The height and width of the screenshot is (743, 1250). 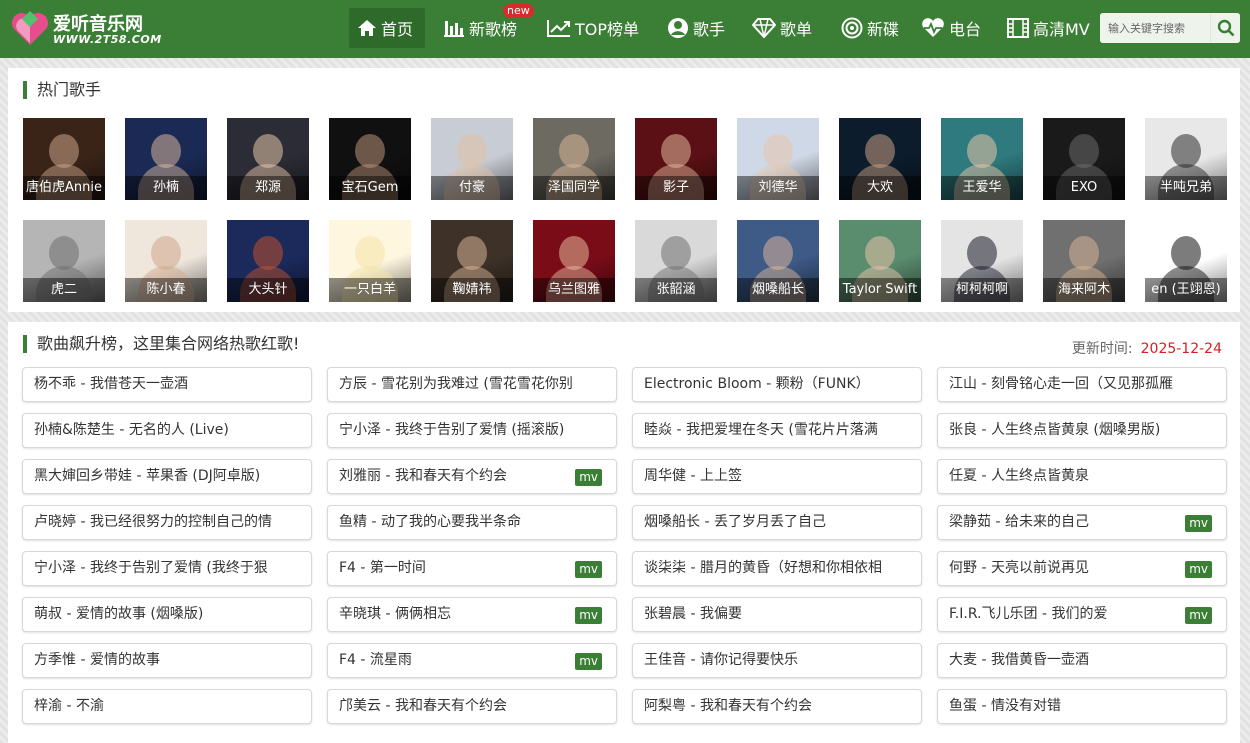 I want to click on singer-card: 王爱华, so click(x=982, y=159).